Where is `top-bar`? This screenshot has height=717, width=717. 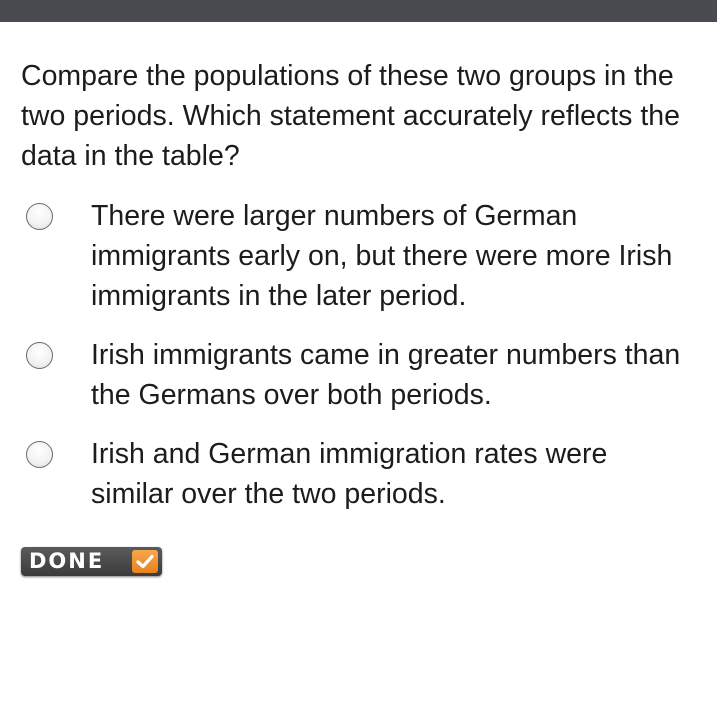 top-bar is located at coordinates (358, 11).